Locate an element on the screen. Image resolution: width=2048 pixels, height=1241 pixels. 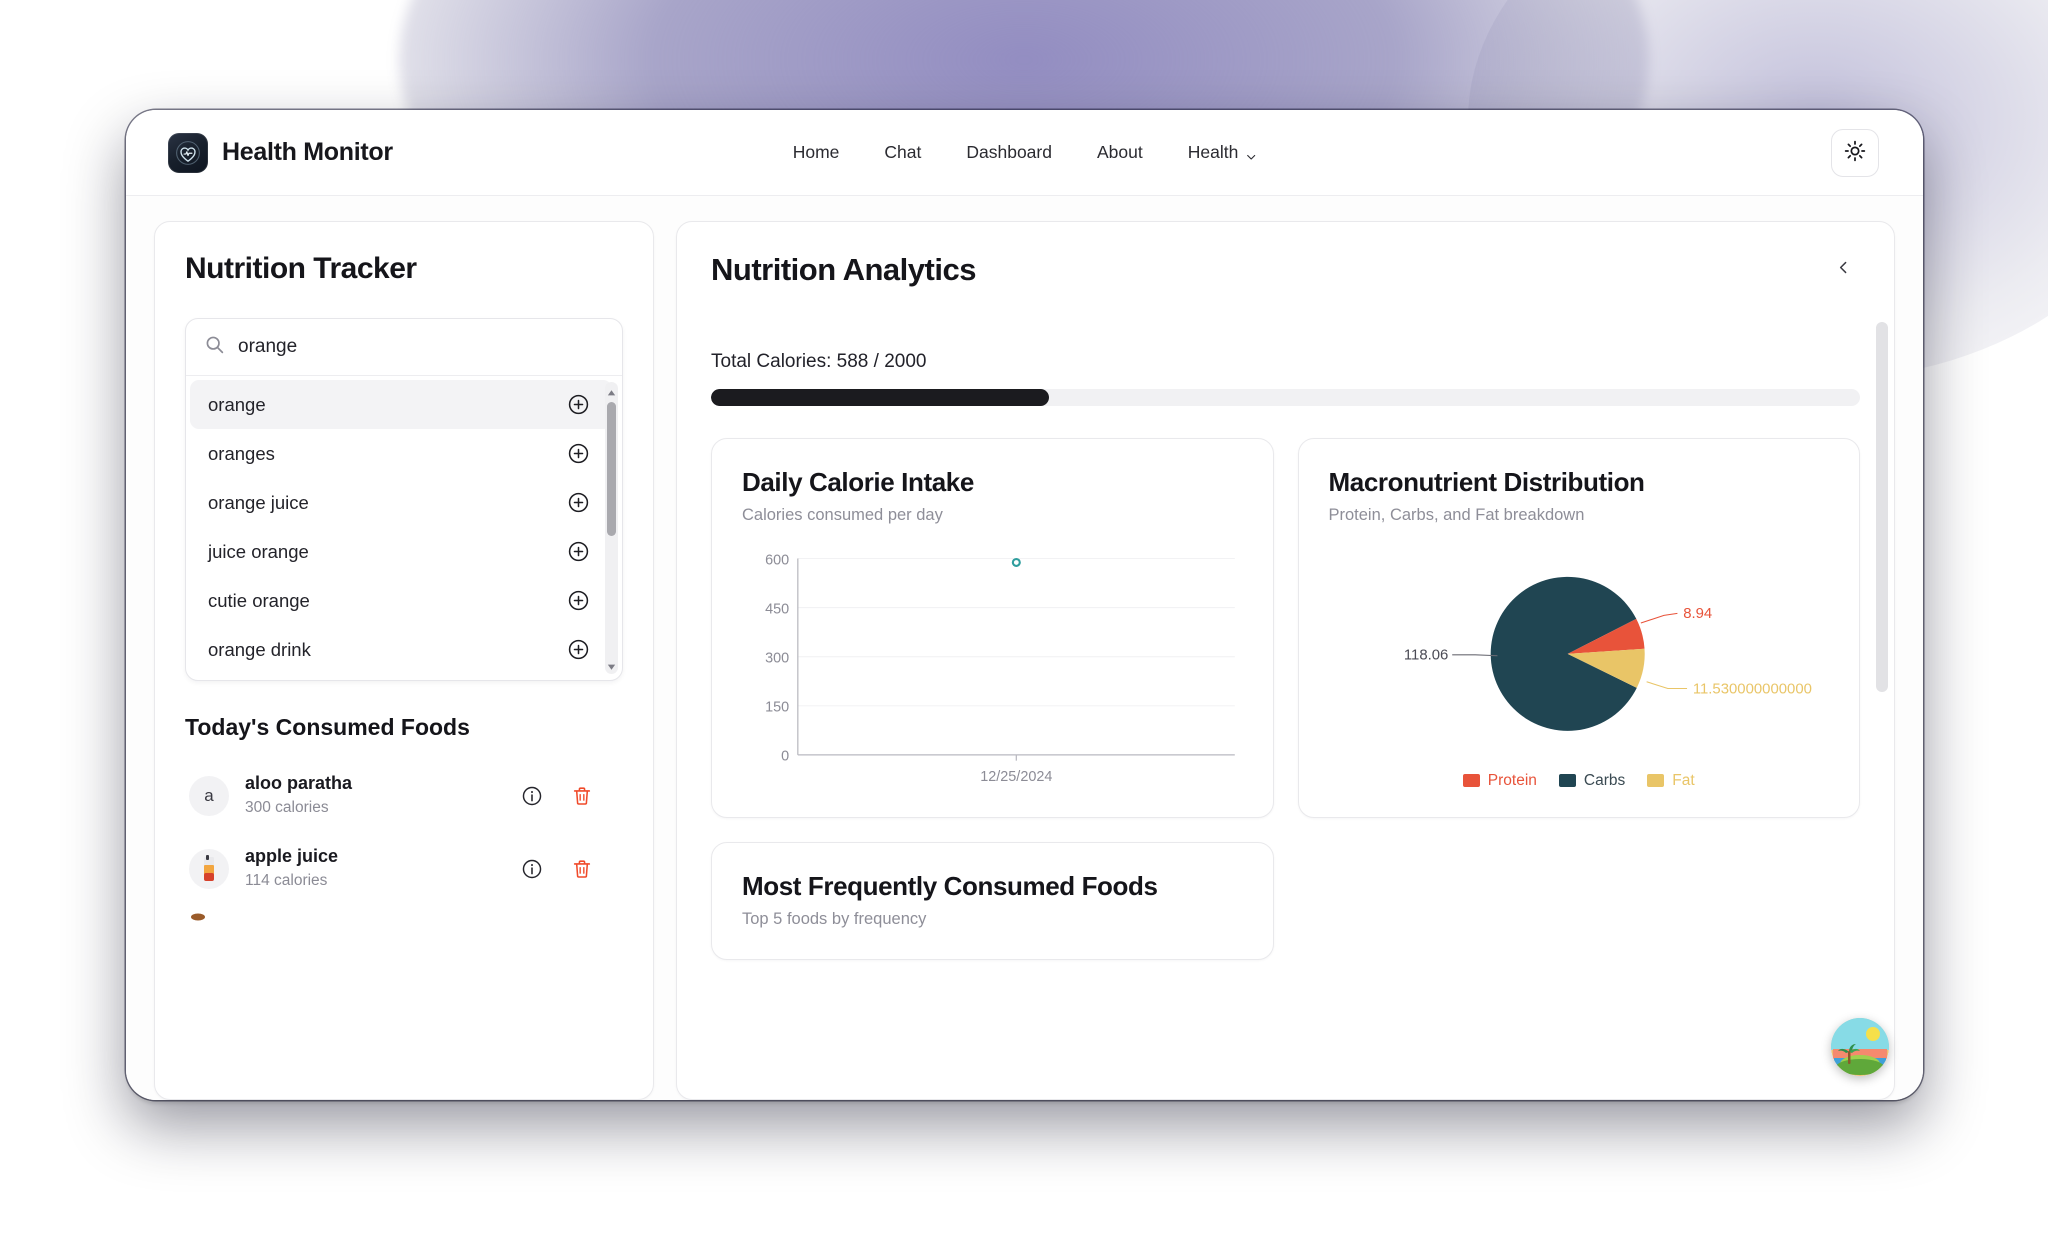
suggestion-label: orange juice is located at coordinates (258, 502).